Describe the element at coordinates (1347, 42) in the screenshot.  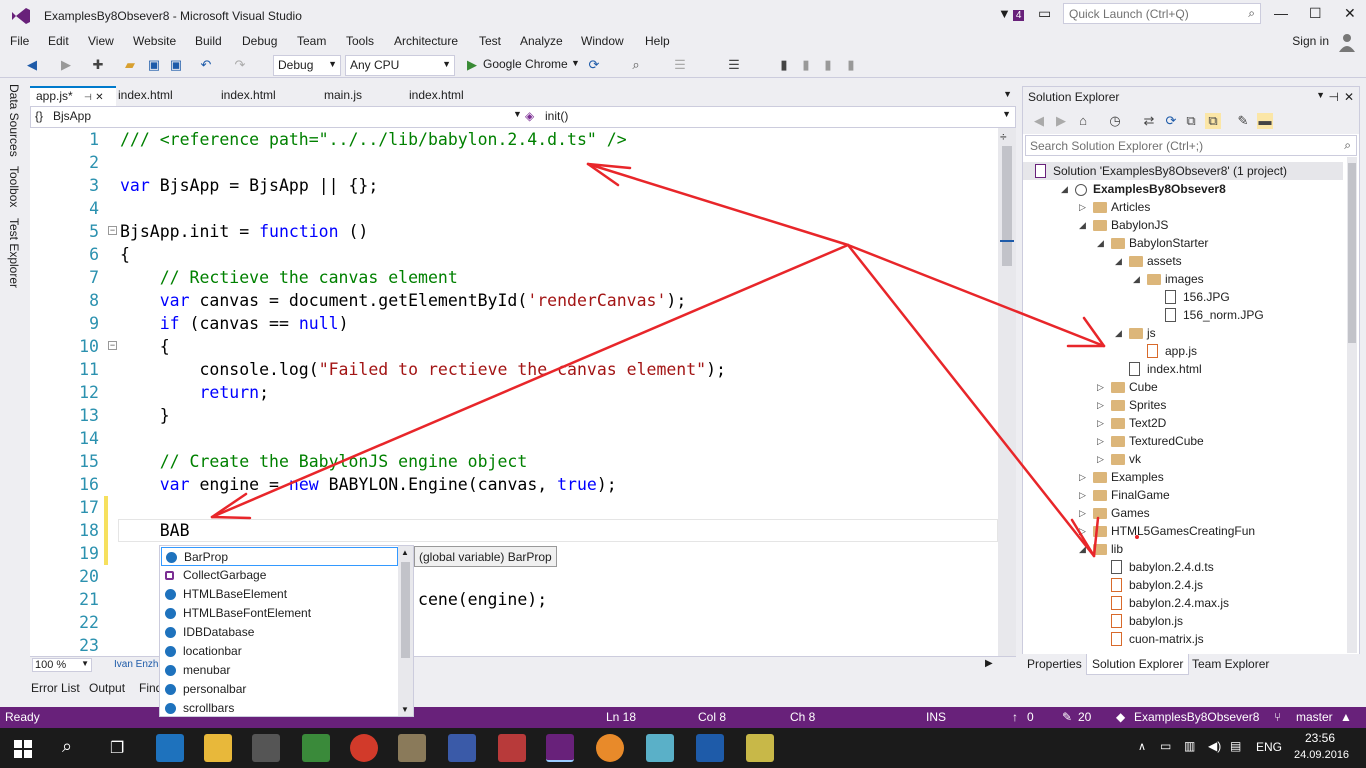
I see `account-icon` at that location.